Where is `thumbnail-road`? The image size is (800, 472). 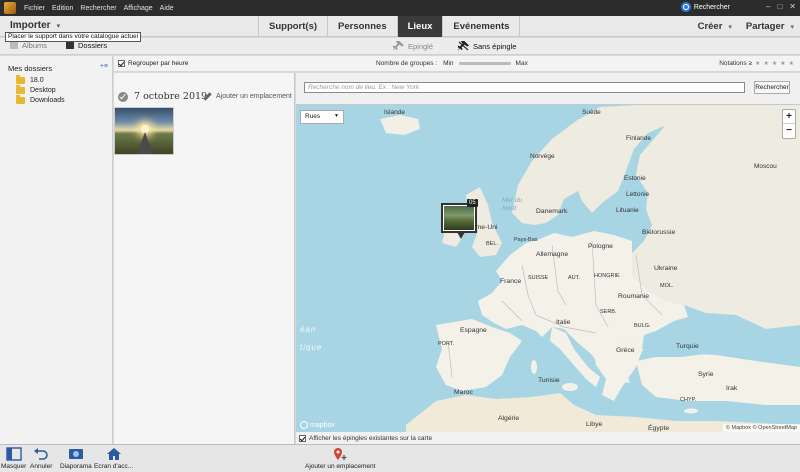 thumbnail-road is located at coordinates (145, 143).